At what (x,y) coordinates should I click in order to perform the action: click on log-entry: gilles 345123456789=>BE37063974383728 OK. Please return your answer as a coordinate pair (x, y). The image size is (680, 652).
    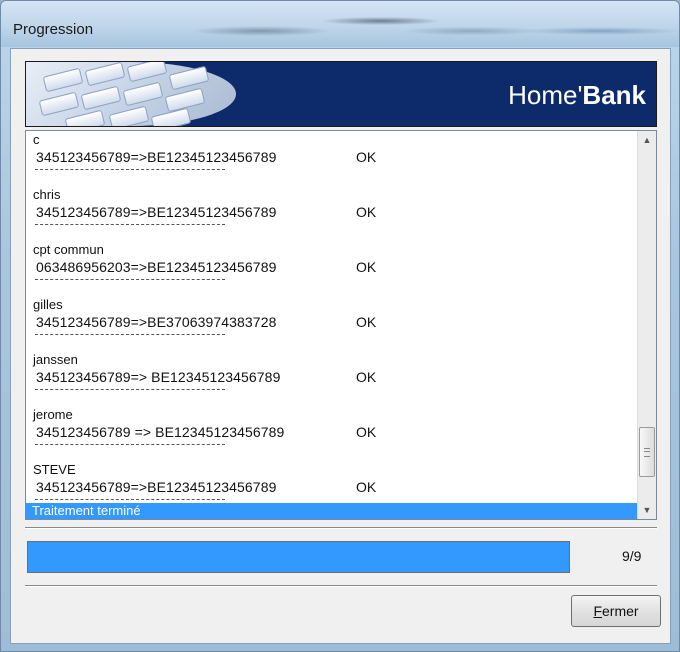
    Looking at the image, I should click on (331, 323).